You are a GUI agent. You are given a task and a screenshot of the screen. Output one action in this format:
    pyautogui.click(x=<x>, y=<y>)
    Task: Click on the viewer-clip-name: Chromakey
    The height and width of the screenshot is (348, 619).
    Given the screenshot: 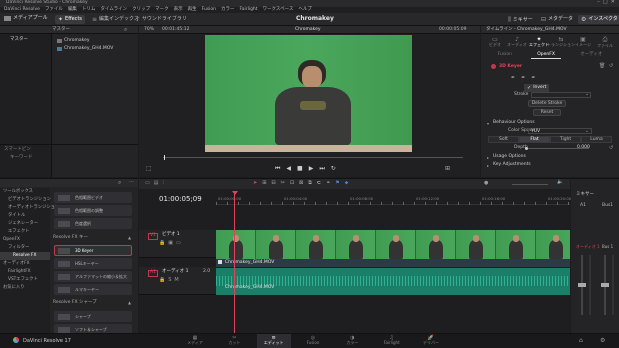 What is the action you would take?
    pyautogui.click(x=308, y=30)
    